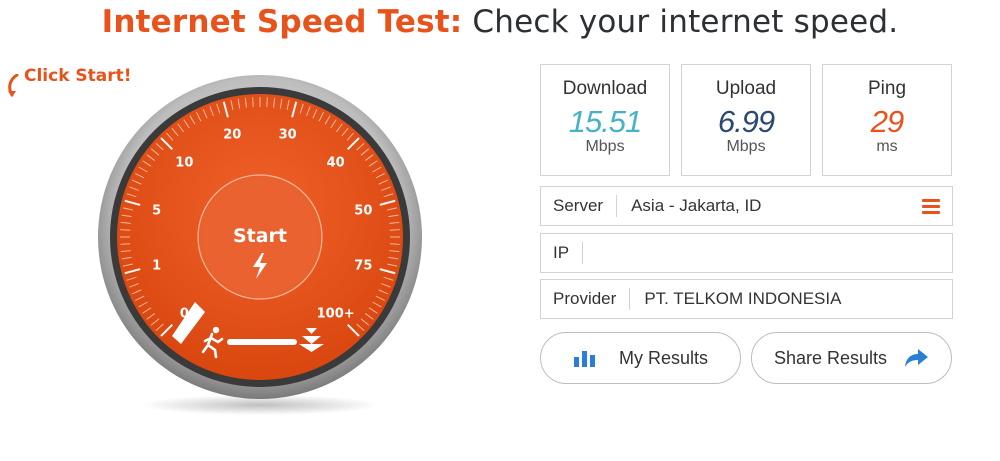 The width and height of the screenshot is (1000, 461). I want to click on share-results-label: Share Results, so click(830, 357).